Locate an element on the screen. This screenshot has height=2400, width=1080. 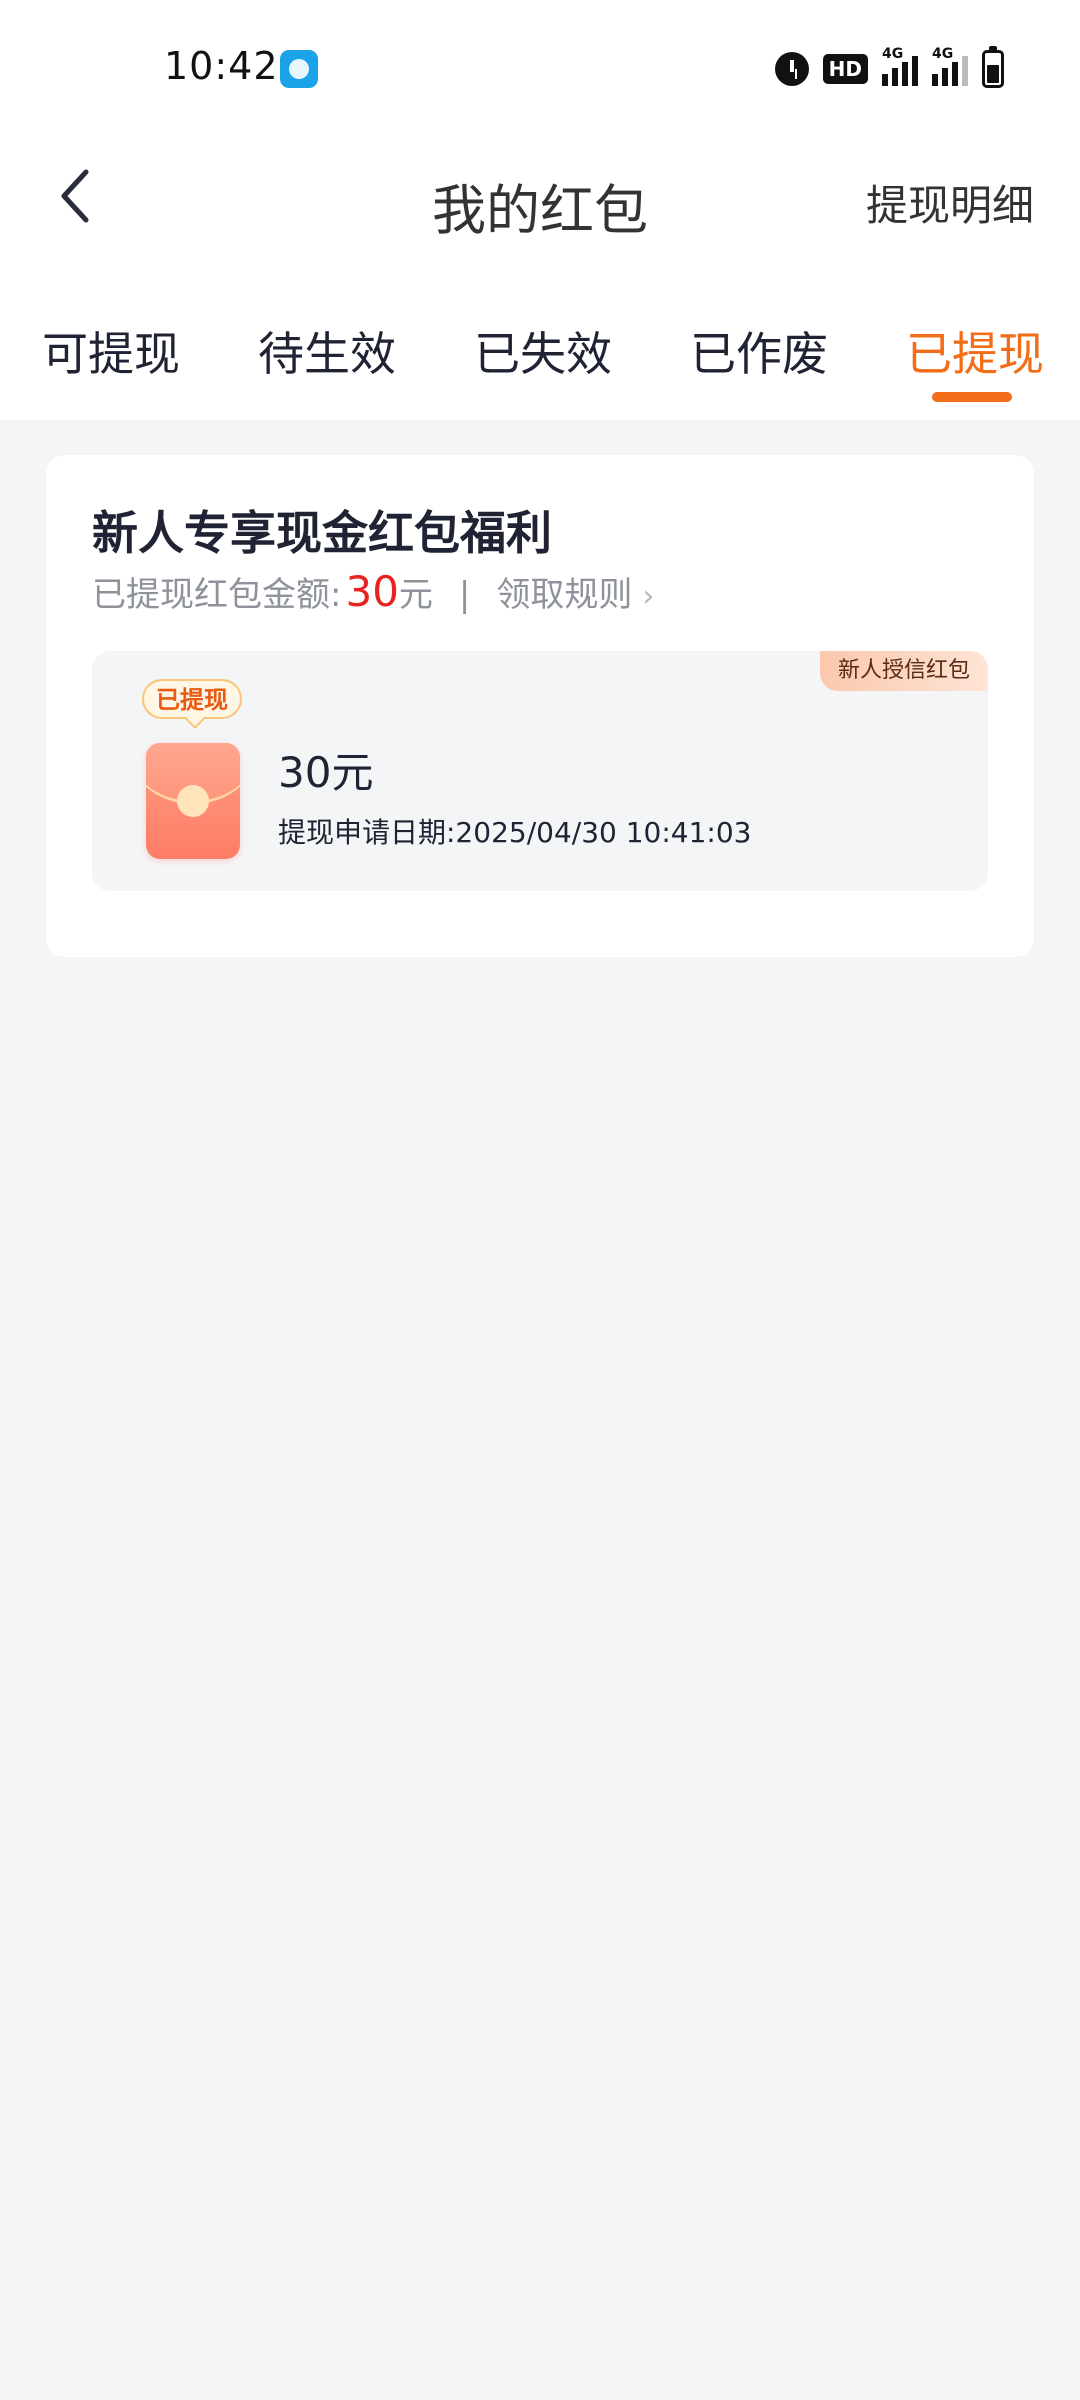
card-title: 新人专享现金红包福利 is located at coordinates (322, 533).